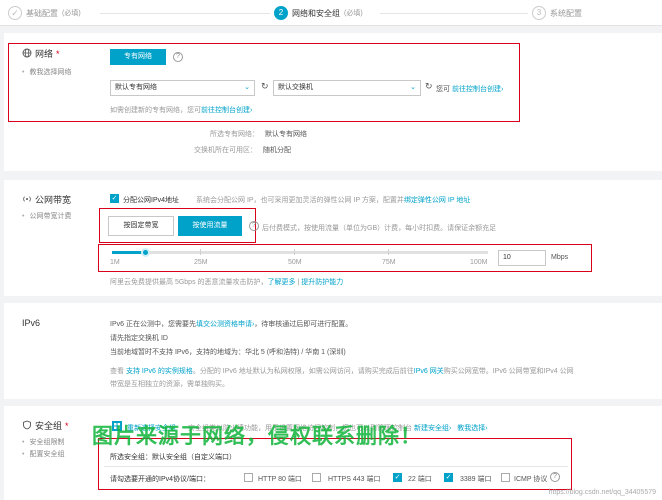  What do you see at coordinates (225, 324) in the screenshot?
I see `ipv6-apply-link: 填交公测资格申请›` at bounding box center [225, 324].